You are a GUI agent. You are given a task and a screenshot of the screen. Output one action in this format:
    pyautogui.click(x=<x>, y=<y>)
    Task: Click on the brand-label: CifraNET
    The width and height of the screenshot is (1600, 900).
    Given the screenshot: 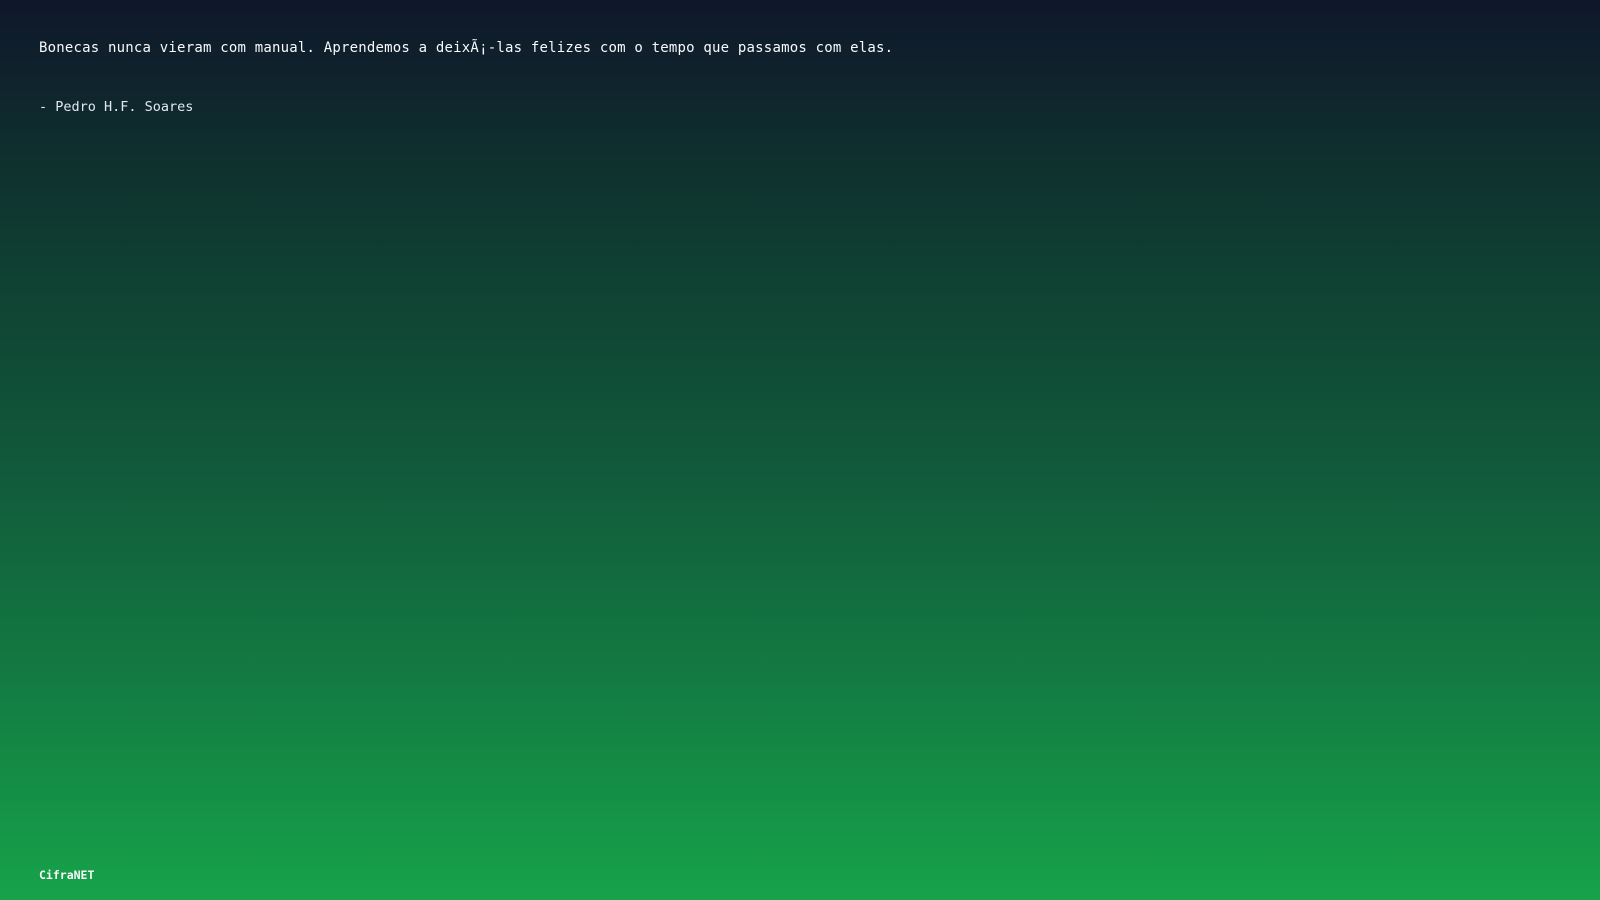 What is the action you would take?
    pyautogui.click(x=67, y=875)
    